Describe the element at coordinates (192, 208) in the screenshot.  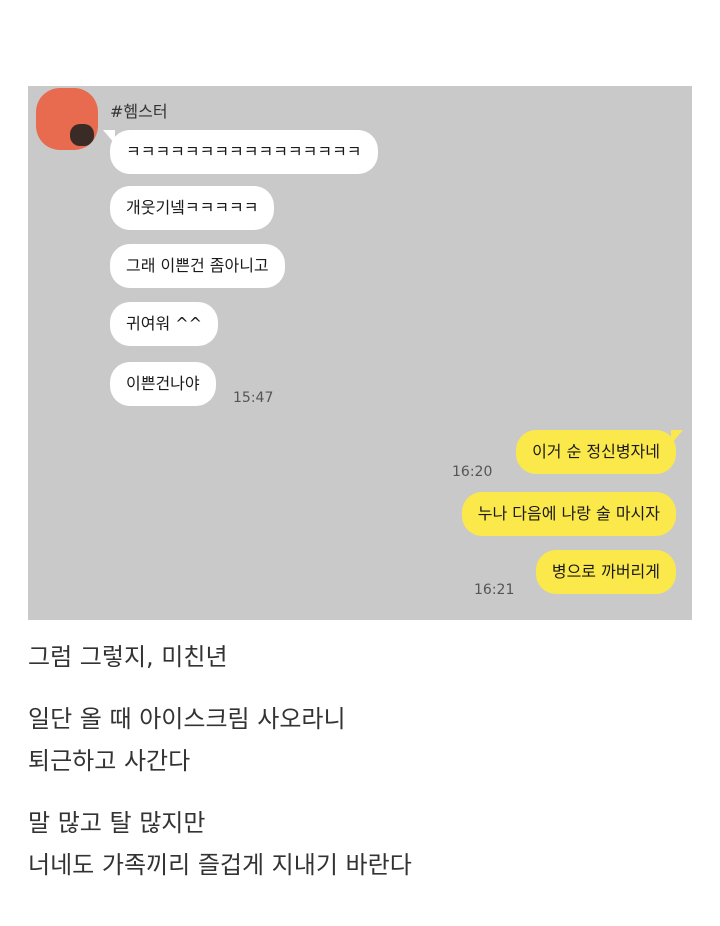
I see `incoming-message: 개웃기넼ㅋㅋㅋㅋㅋ` at that location.